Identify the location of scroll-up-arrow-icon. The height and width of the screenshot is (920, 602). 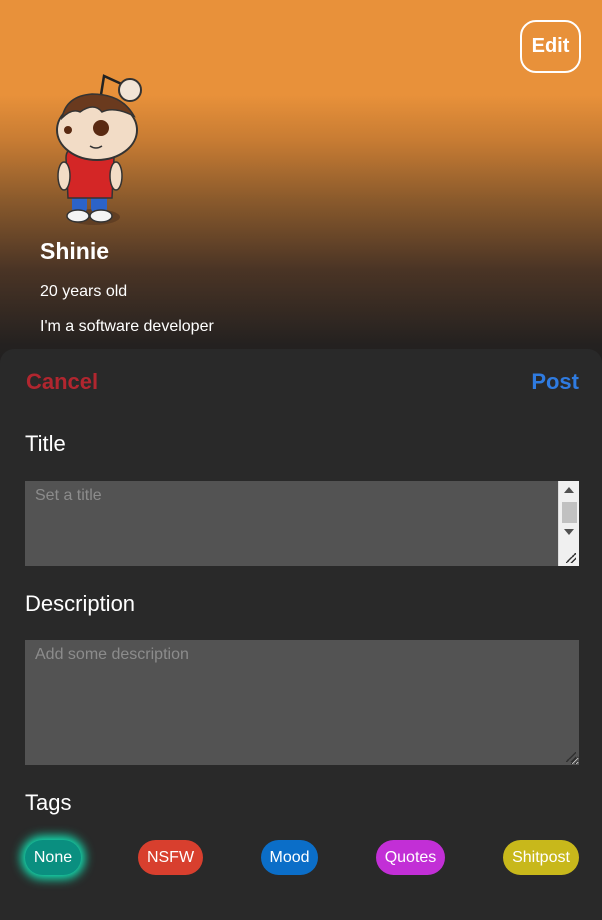
(569, 490).